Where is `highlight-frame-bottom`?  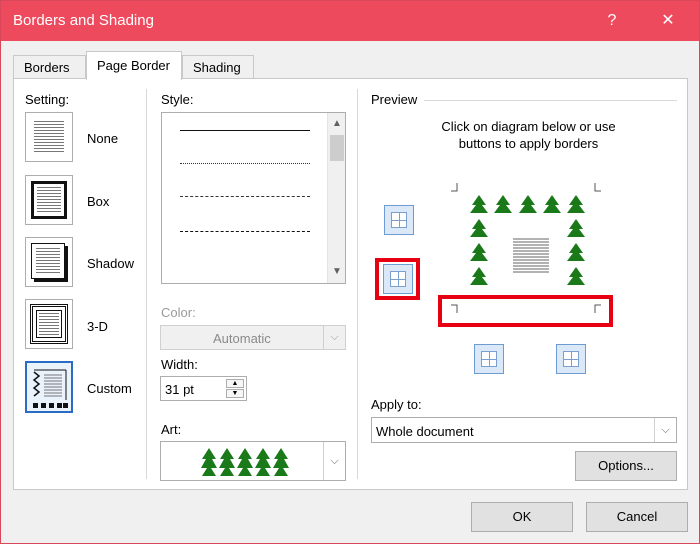 highlight-frame-bottom is located at coordinates (525, 311).